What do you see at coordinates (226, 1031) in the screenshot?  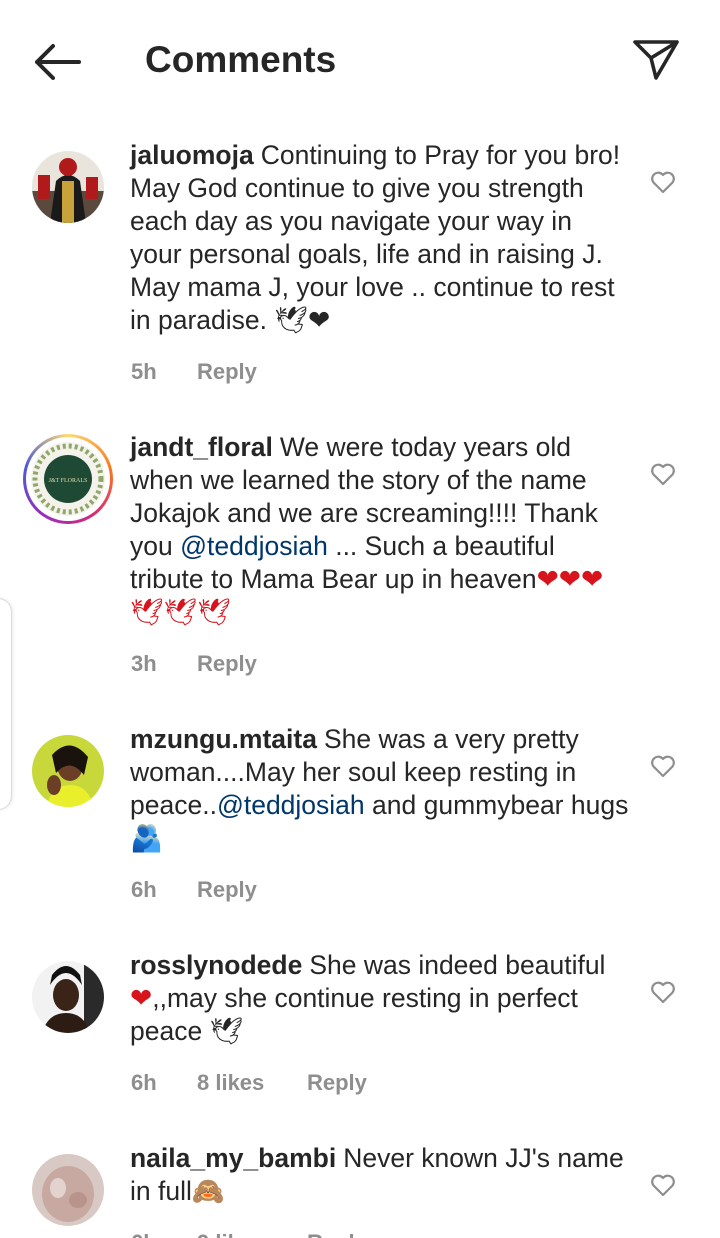 I see `comment-emojis: 🕊` at bounding box center [226, 1031].